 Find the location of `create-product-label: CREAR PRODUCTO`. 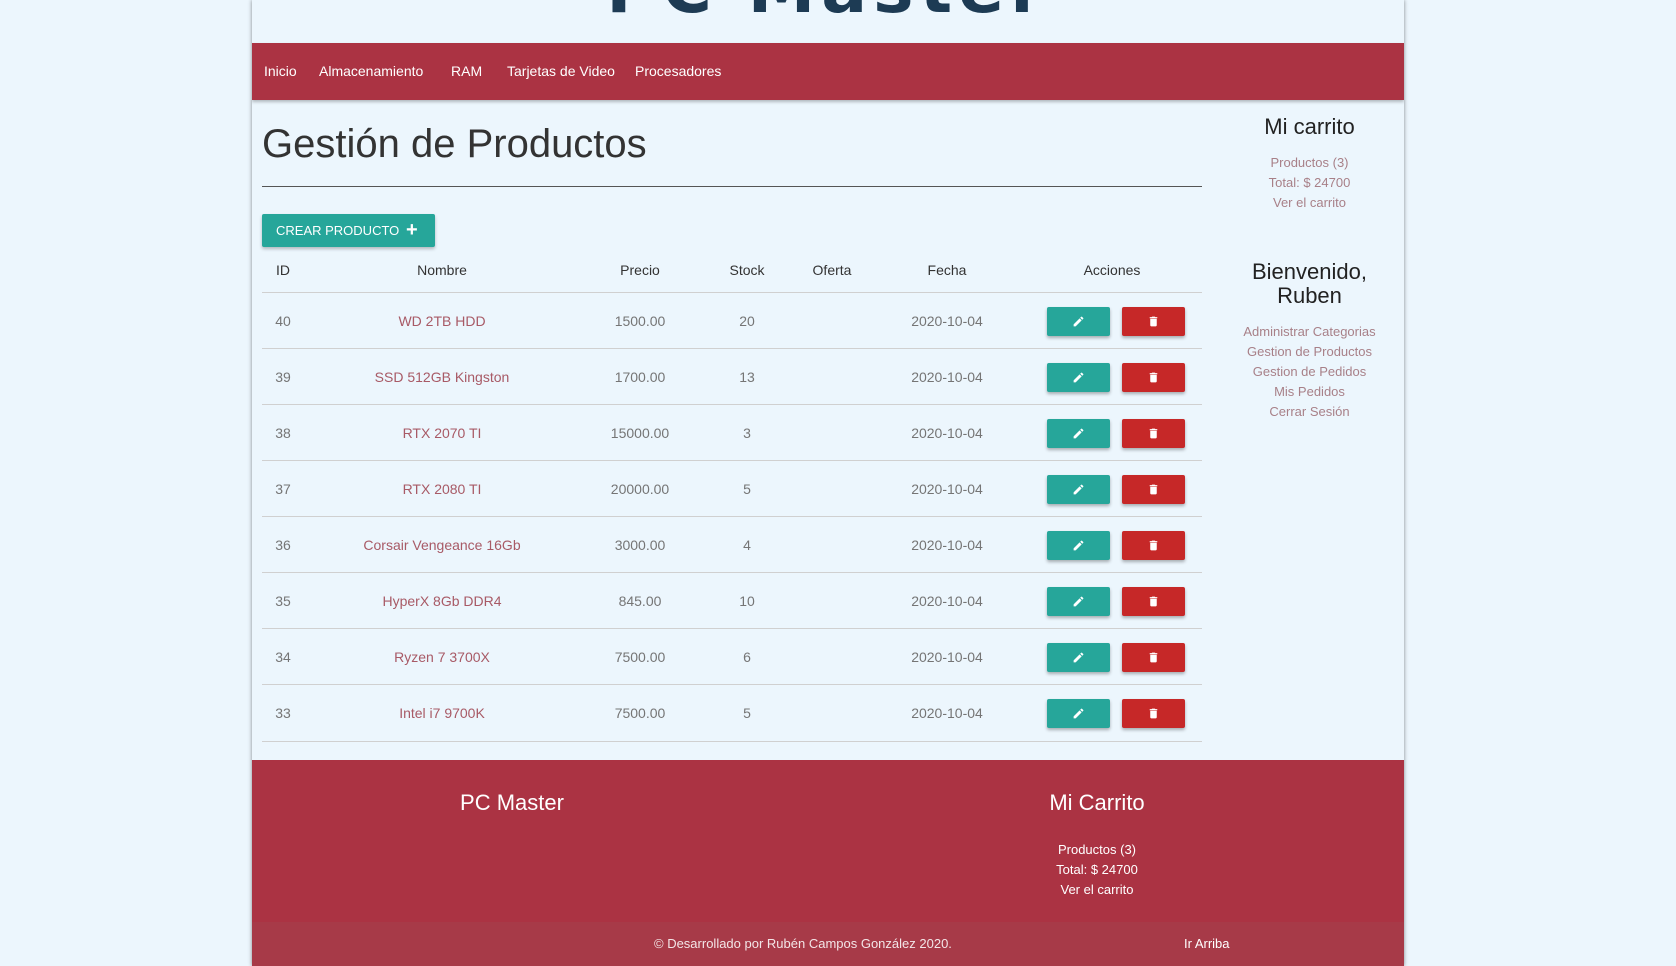

create-product-label: CREAR PRODUCTO is located at coordinates (338, 230).